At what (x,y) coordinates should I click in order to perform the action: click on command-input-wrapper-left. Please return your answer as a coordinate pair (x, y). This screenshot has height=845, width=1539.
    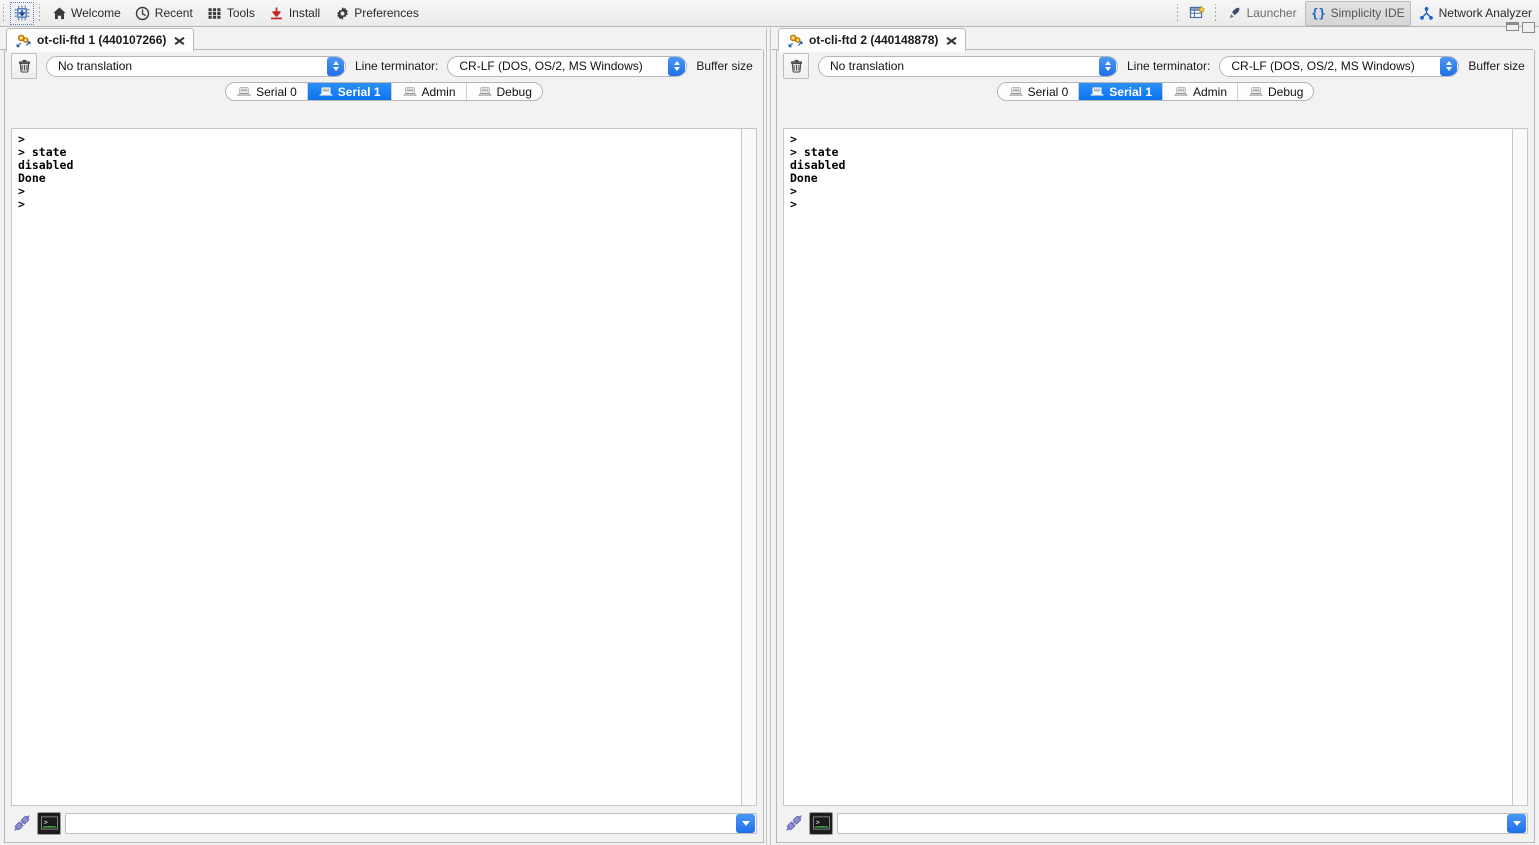
    Looking at the image, I should click on (411, 823).